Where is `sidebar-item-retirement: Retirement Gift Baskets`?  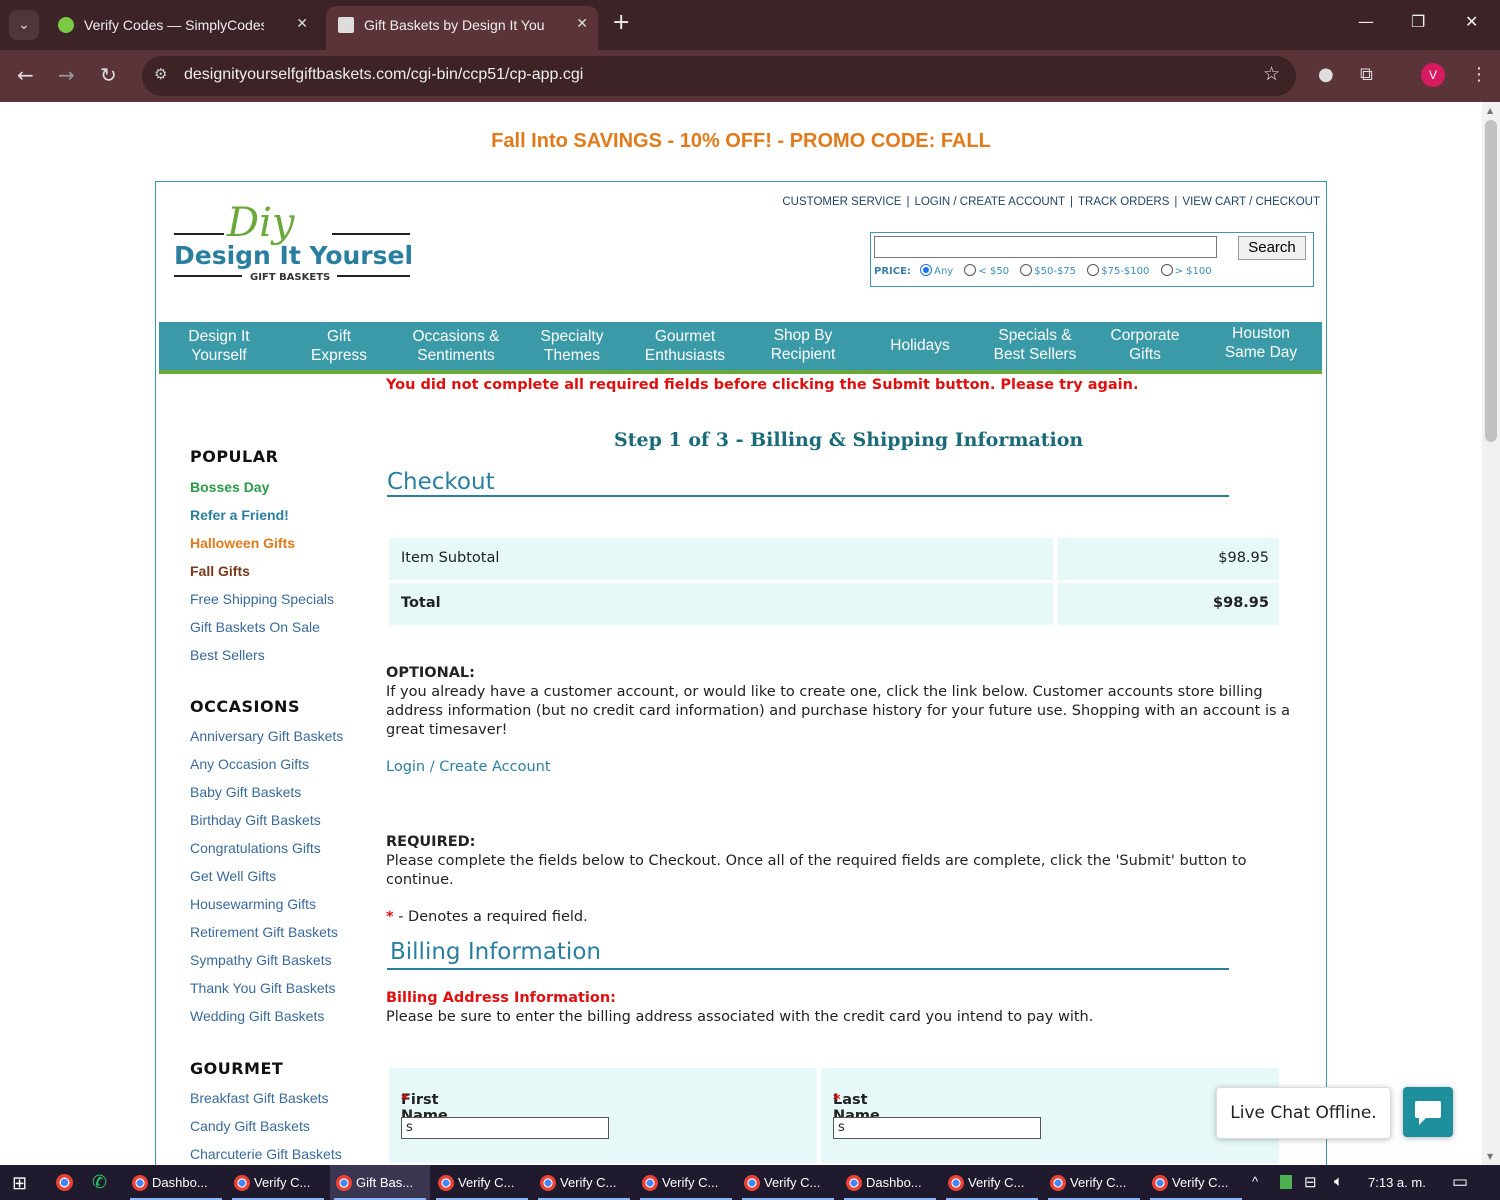 sidebar-item-retirement: Retirement Gift Baskets is located at coordinates (264, 932).